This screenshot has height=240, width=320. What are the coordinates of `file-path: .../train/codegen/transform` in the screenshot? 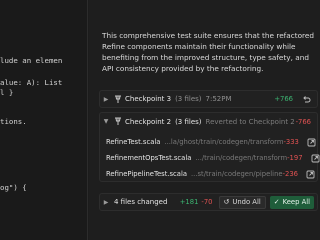 It's located at (241, 158).